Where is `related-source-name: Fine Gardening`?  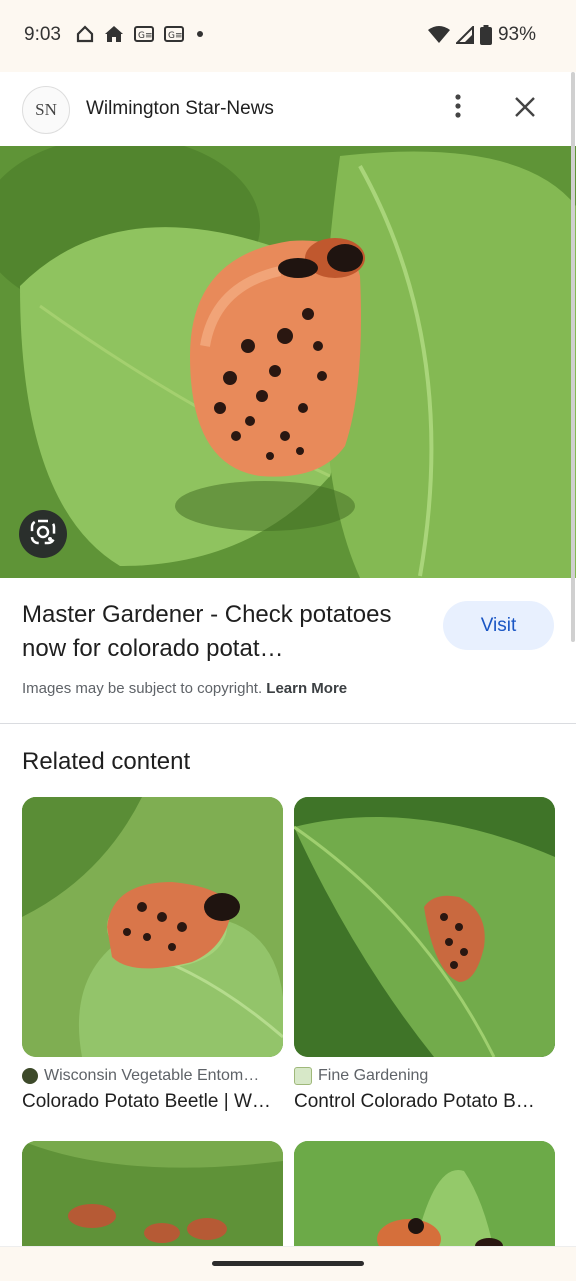
related-source-name: Fine Gardening is located at coordinates (373, 1075).